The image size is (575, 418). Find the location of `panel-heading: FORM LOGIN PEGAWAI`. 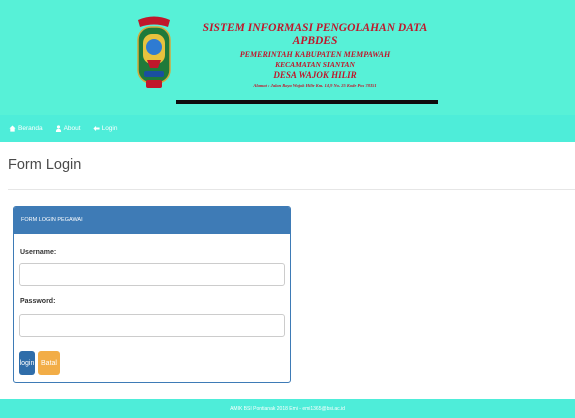

panel-heading: FORM LOGIN PEGAWAI is located at coordinates (152, 220).